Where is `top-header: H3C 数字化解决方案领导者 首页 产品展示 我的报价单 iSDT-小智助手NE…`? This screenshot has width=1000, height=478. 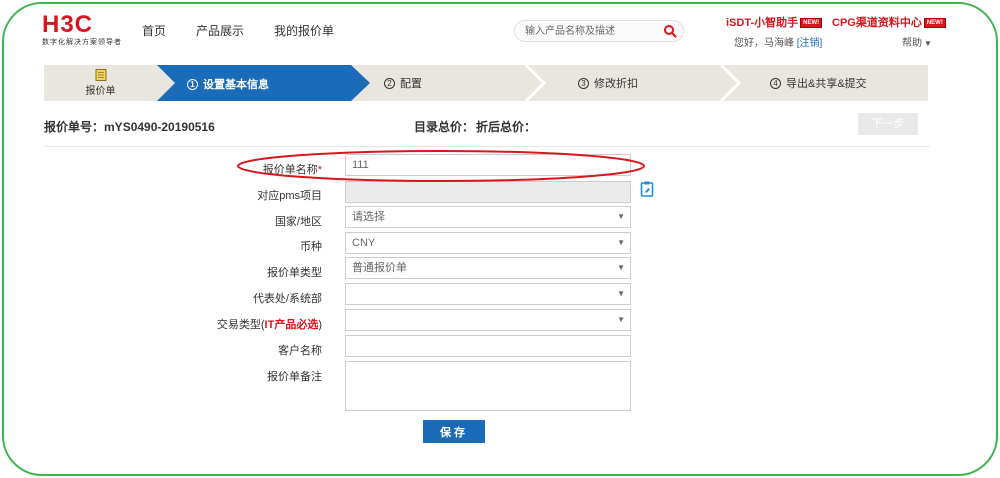
top-header: H3C 数字化解决方案领导者 首页 产品展示 我的报价单 iSDT-小智助手NE… is located at coordinates (500, 29).